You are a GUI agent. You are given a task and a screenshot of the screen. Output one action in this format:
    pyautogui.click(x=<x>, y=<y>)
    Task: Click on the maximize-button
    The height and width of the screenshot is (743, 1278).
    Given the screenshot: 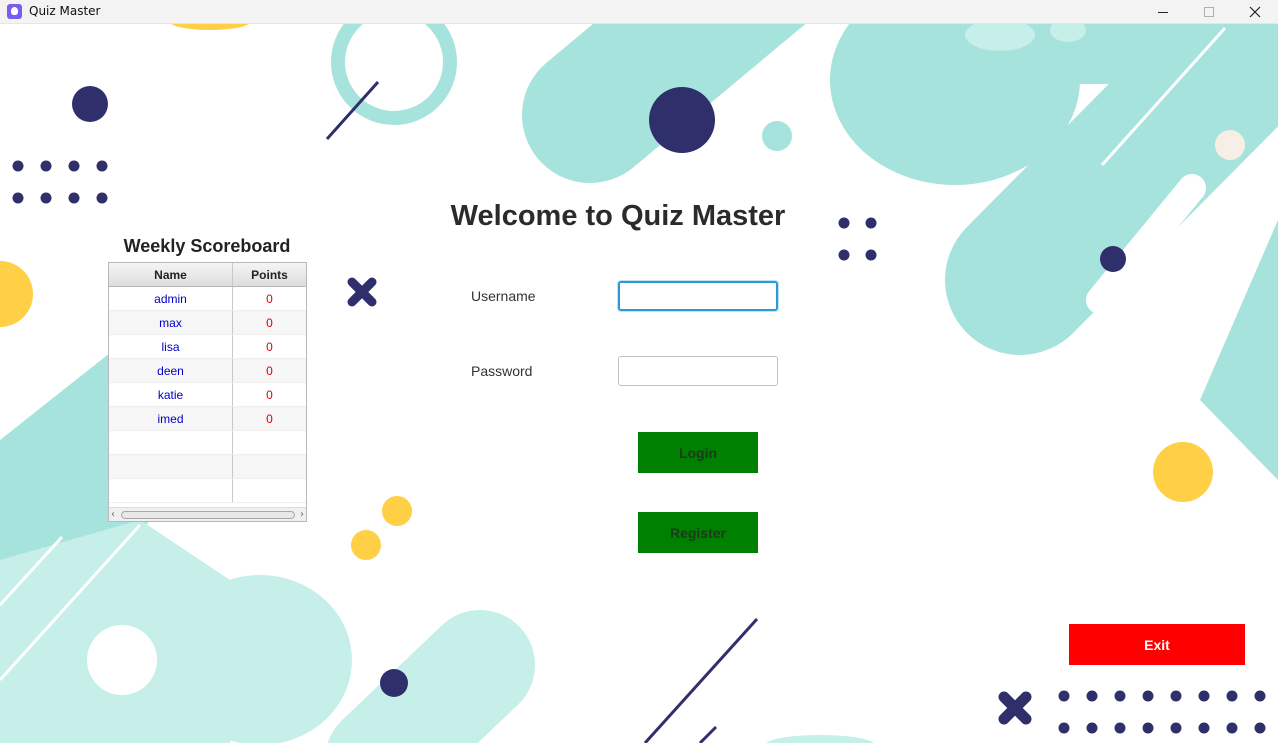 What is the action you would take?
    pyautogui.click(x=1209, y=12)
    